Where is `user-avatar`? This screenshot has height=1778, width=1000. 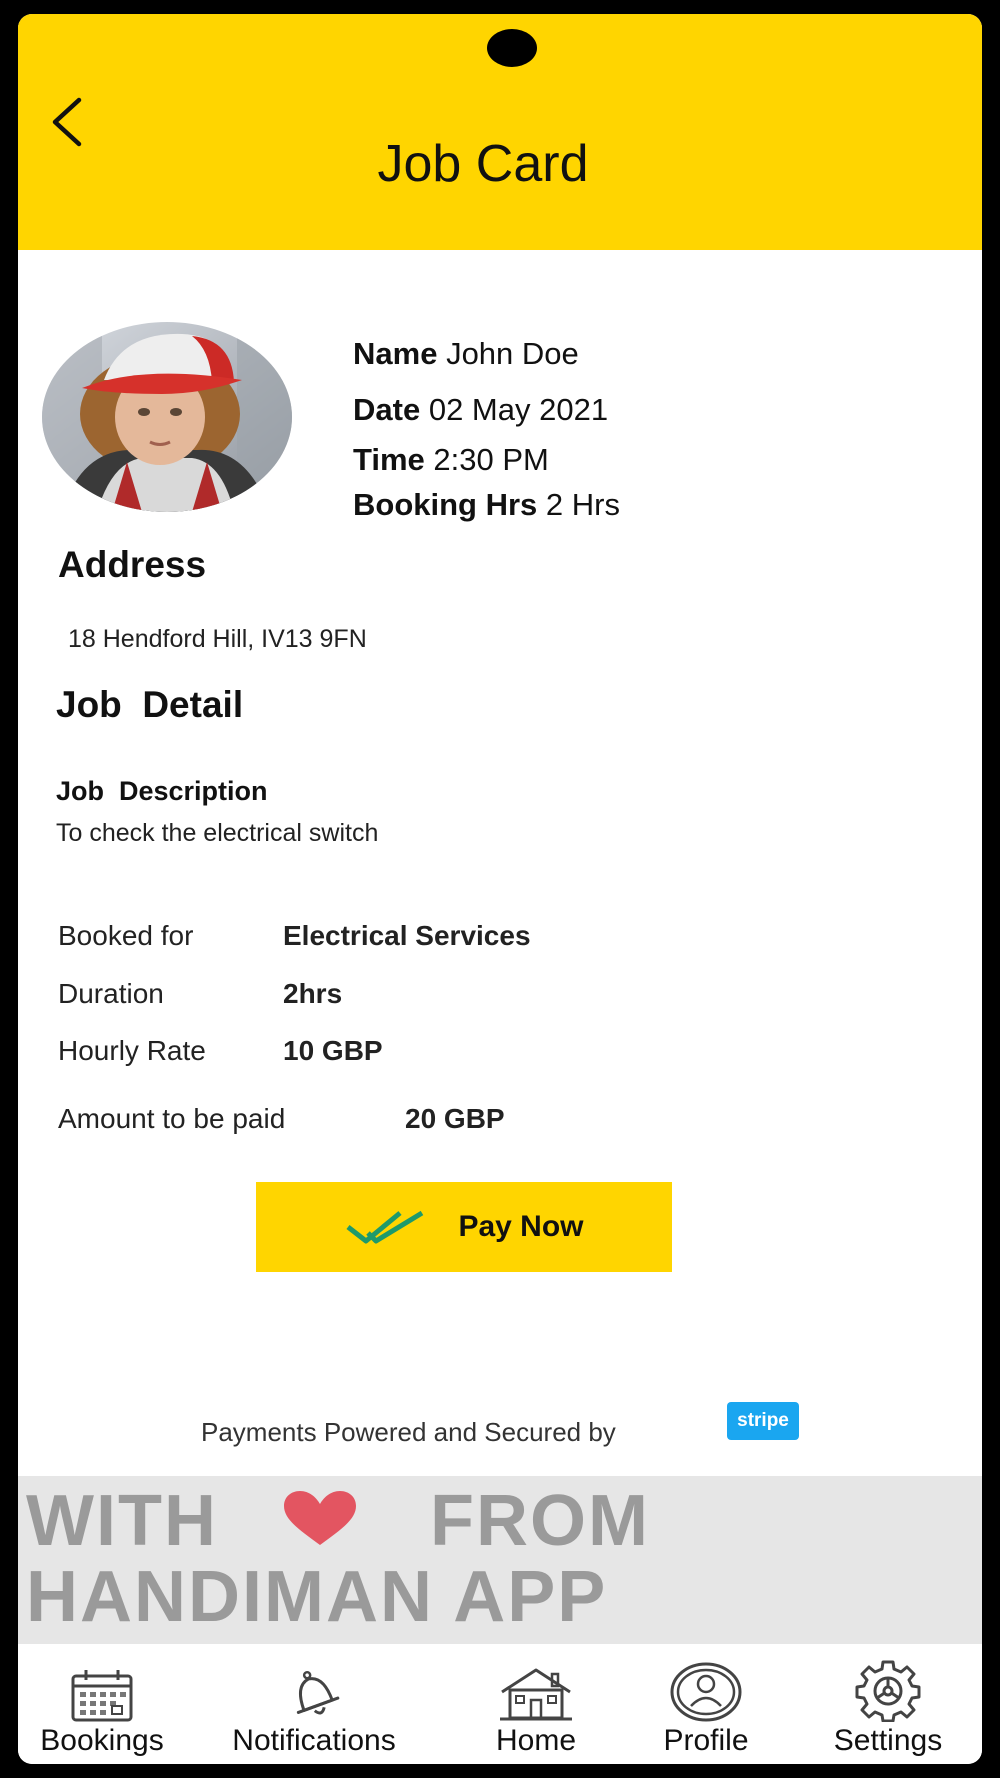
user-avatar is located at coordinates (167, 417).